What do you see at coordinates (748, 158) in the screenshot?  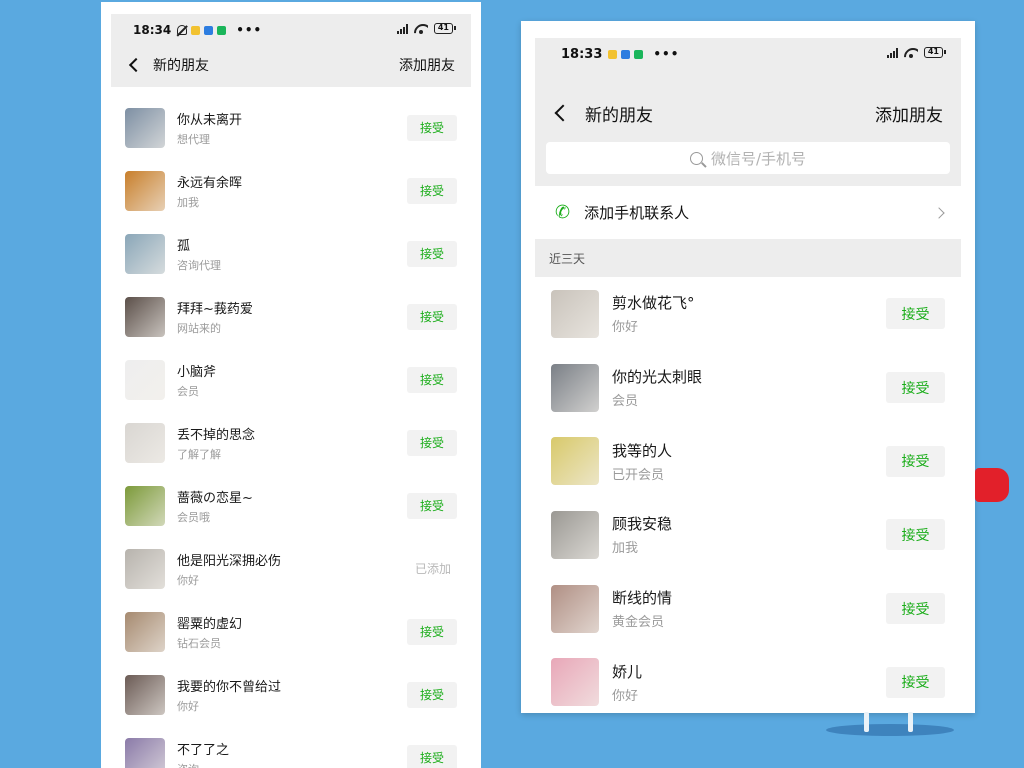 I see `search-input: 微信号/手机号` at bounding box center [748, 158].